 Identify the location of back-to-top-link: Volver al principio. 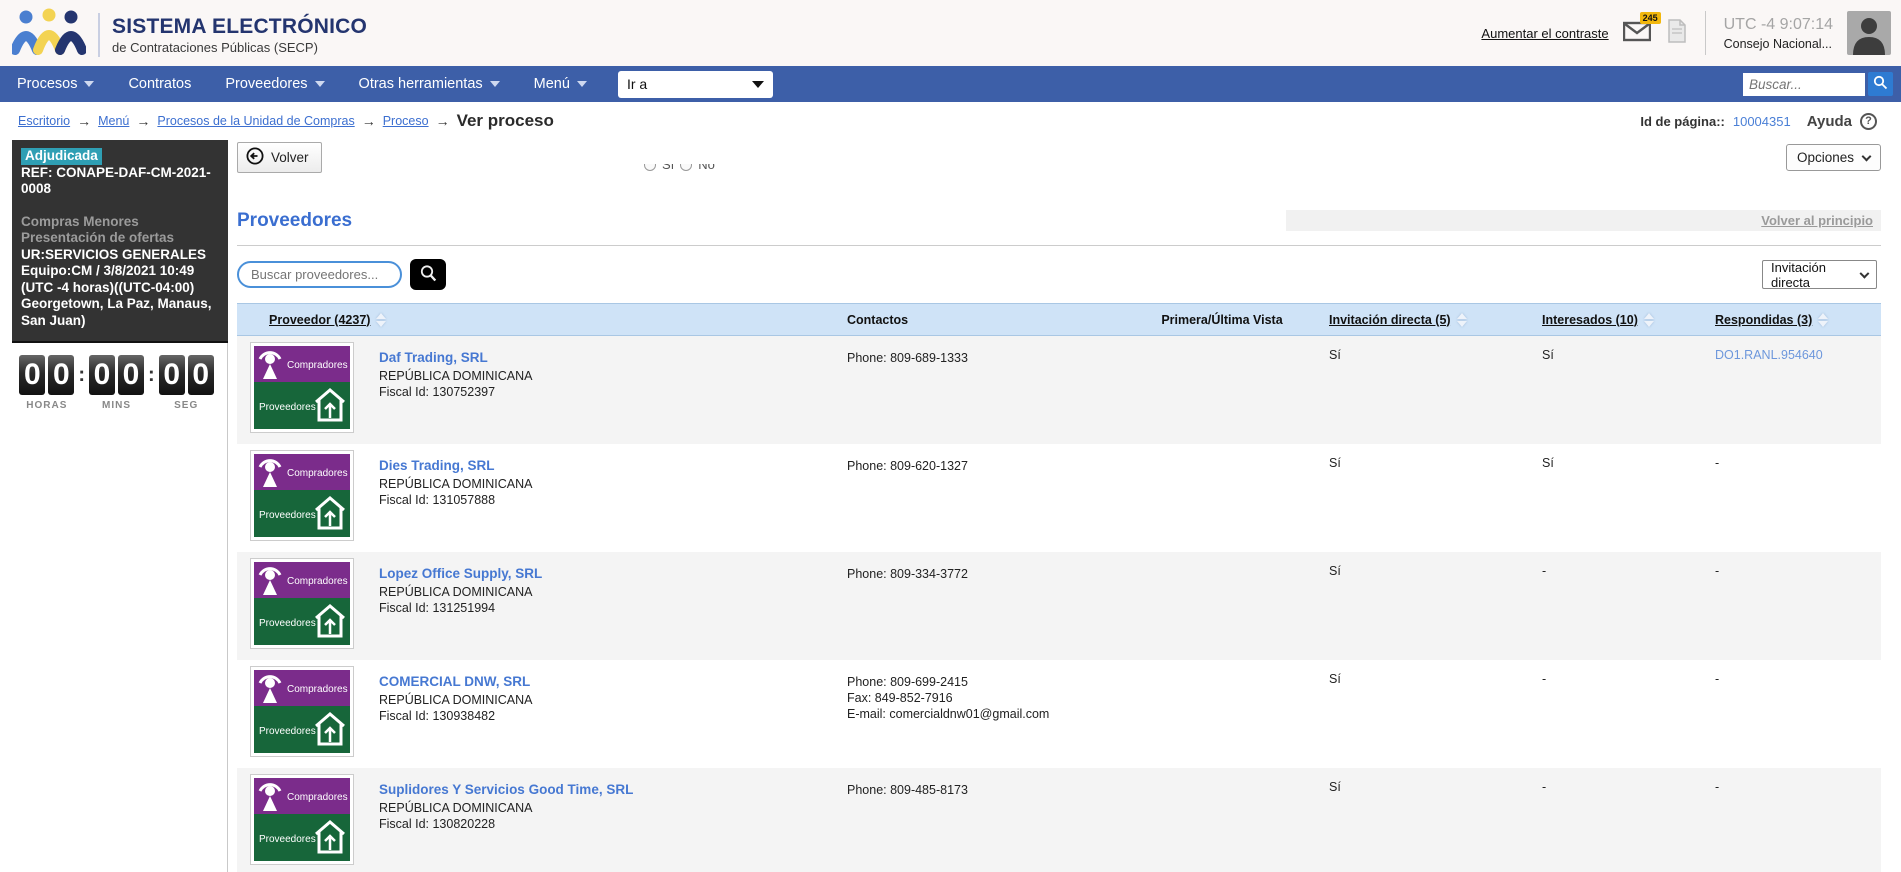
(1817, 220).